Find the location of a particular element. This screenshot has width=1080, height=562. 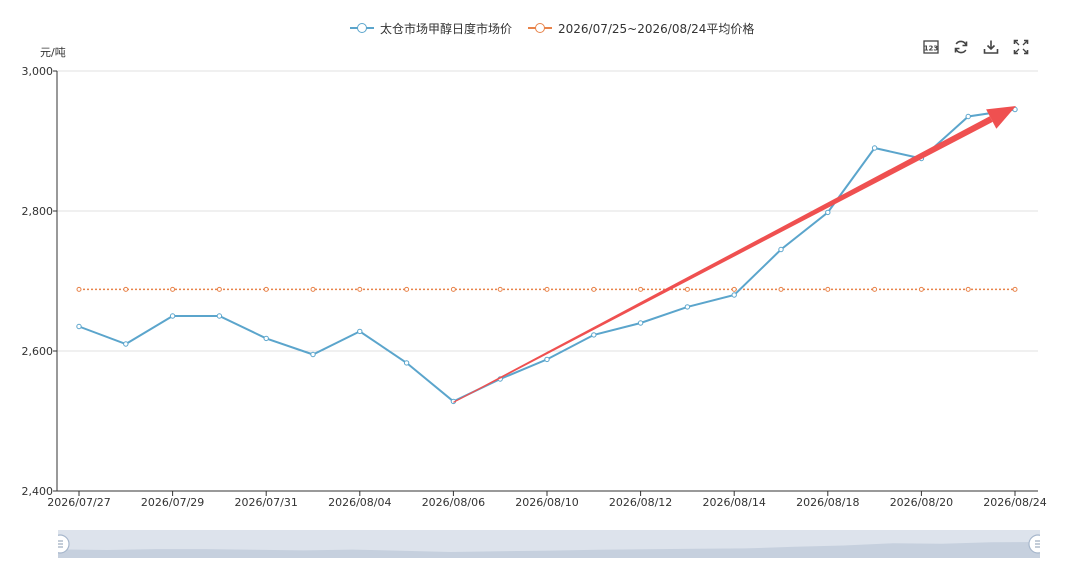

datazoom-slider is located at coordinates (549, 544).